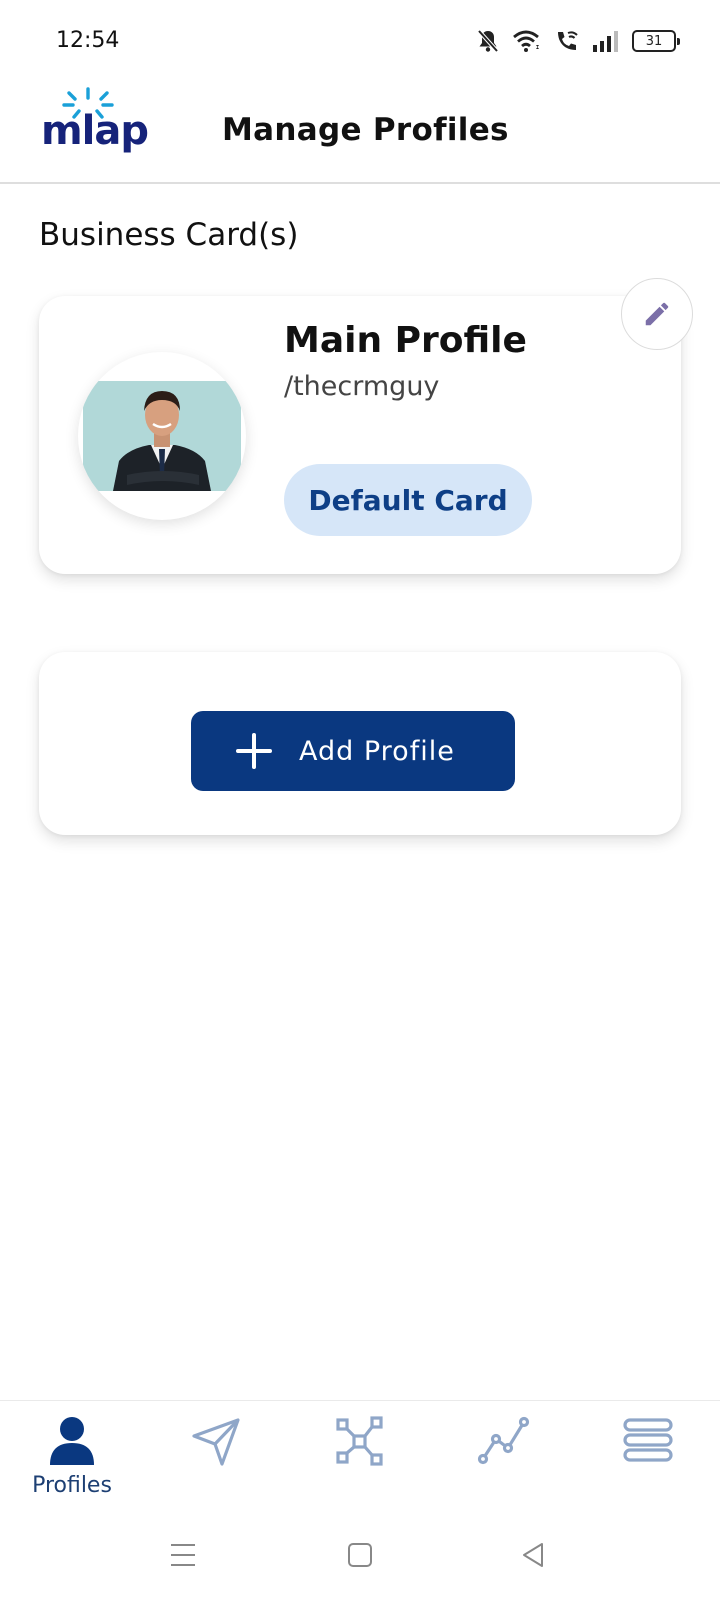  I want to click on signal-icon, so click(605, 41).